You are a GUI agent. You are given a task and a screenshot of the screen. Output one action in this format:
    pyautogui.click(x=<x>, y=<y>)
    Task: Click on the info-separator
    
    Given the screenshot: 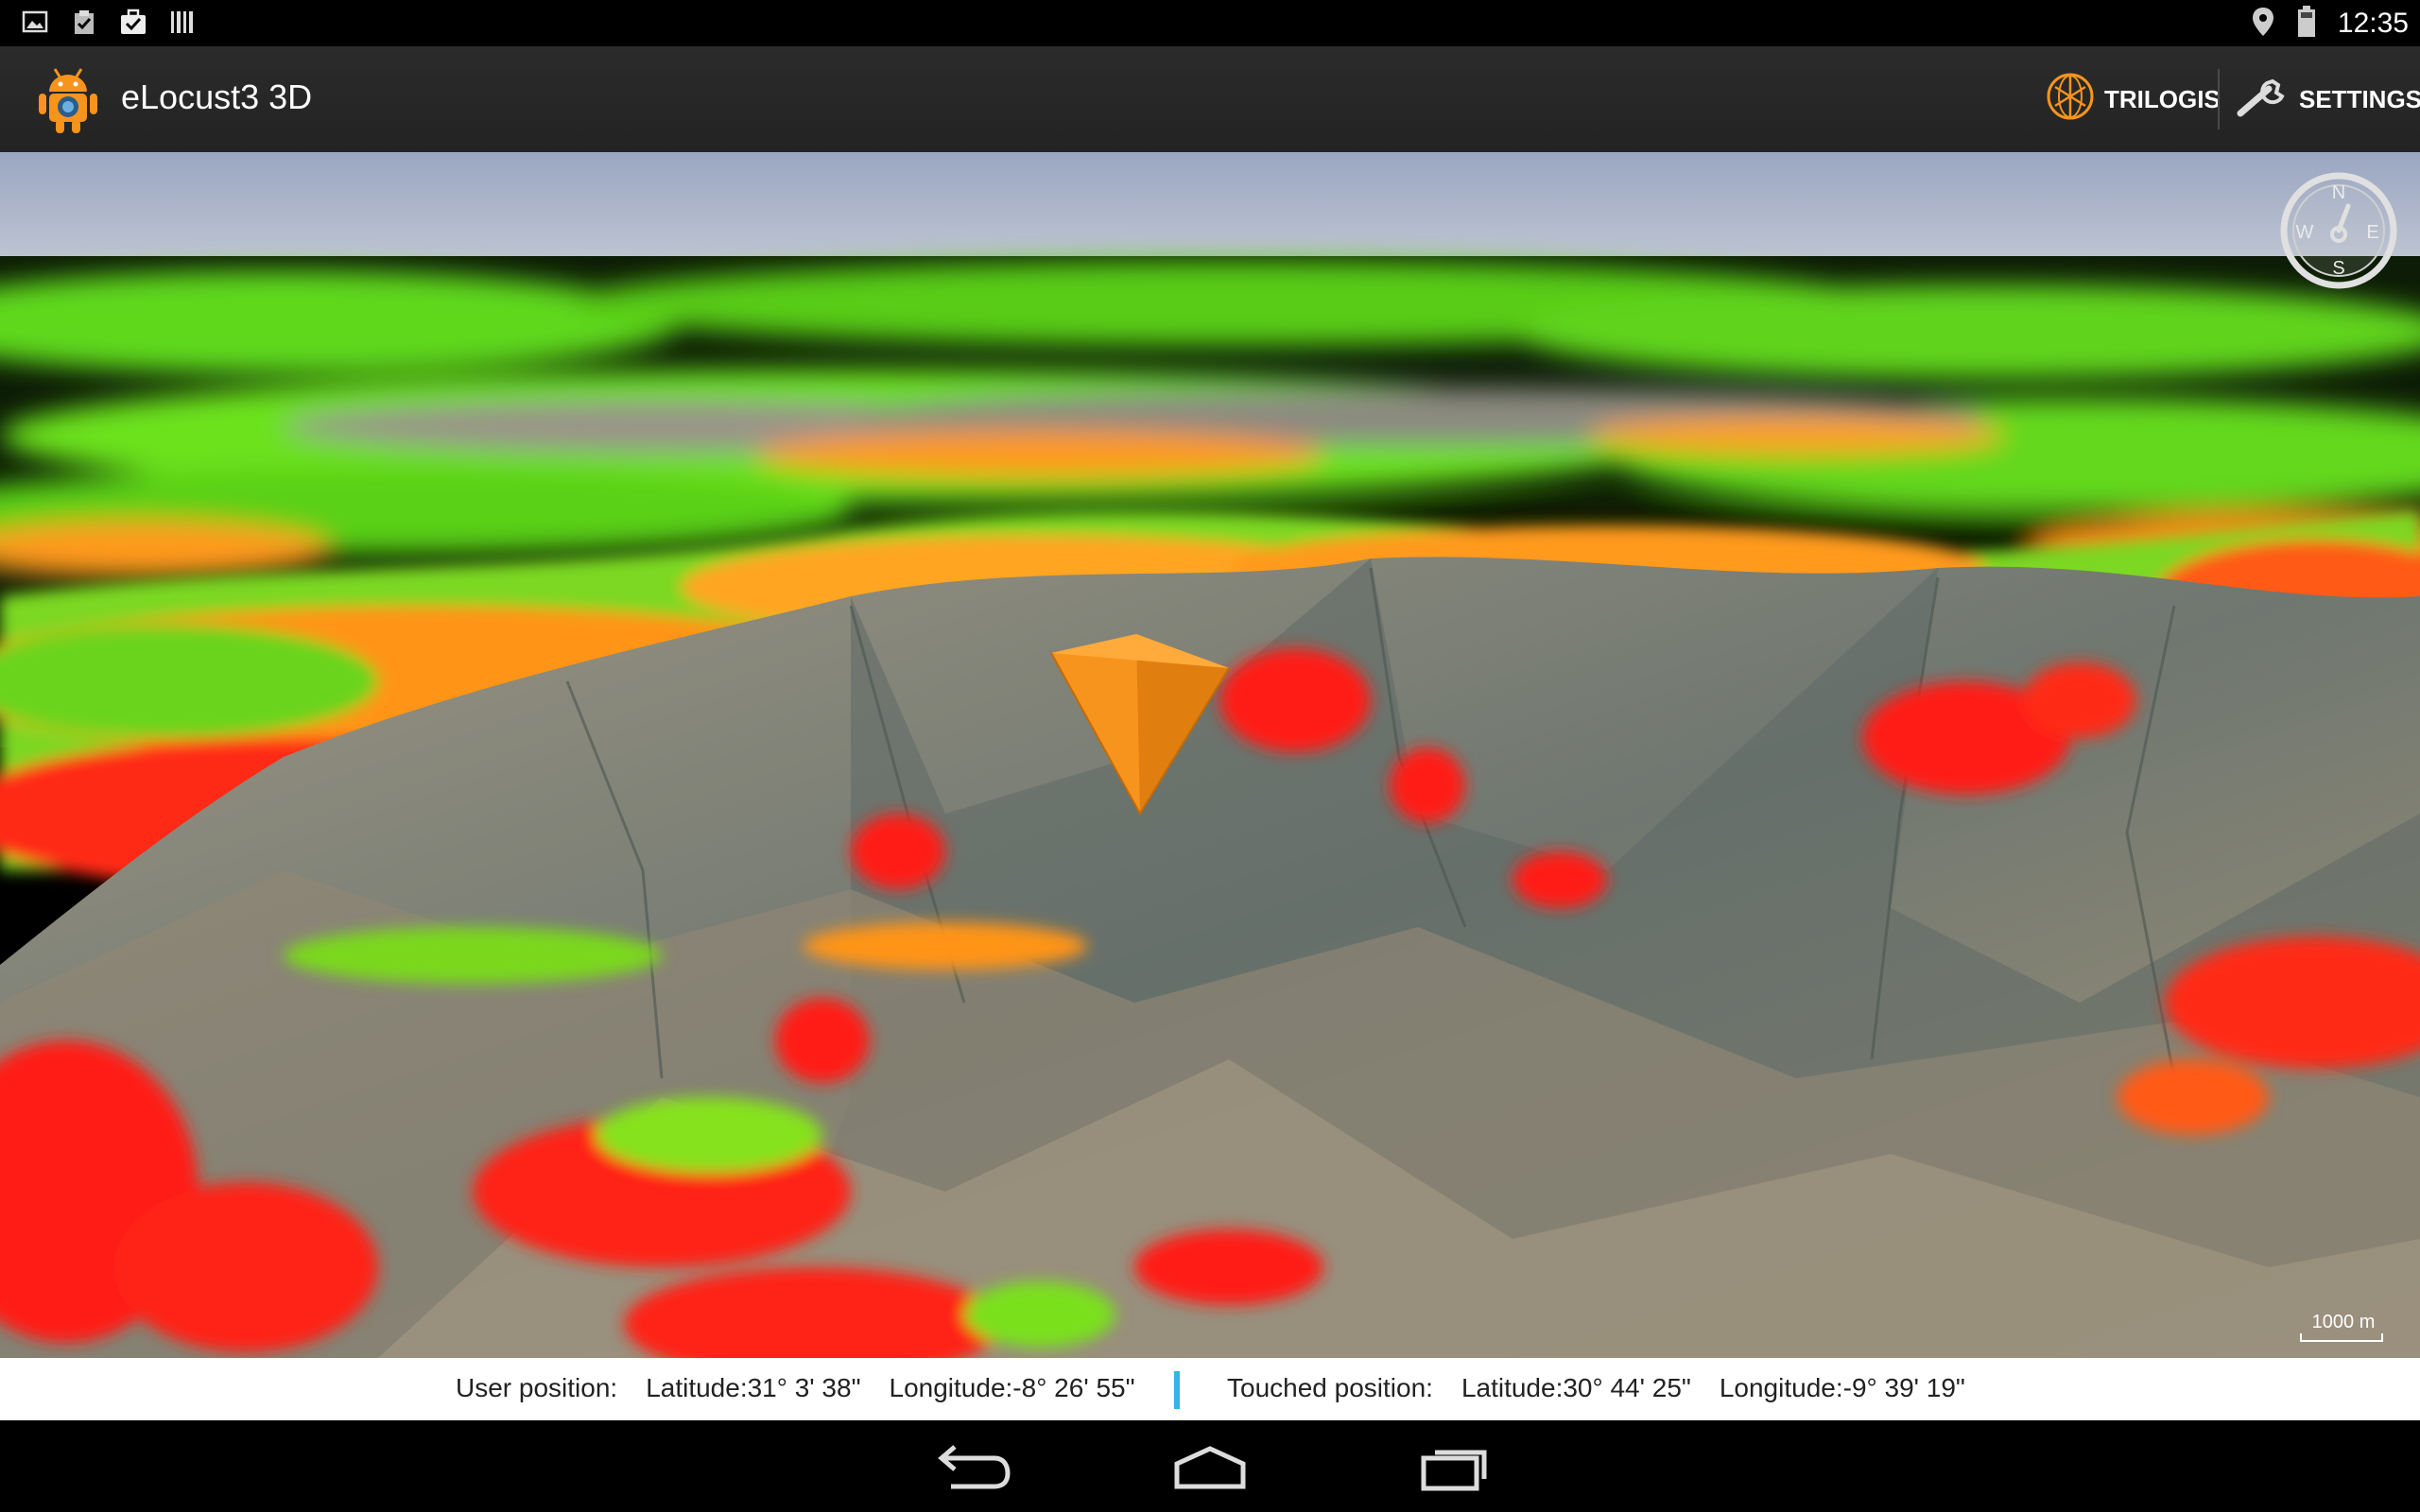 What is the action you would take?
    pyautogui.click(x=1177, y=1390)
    